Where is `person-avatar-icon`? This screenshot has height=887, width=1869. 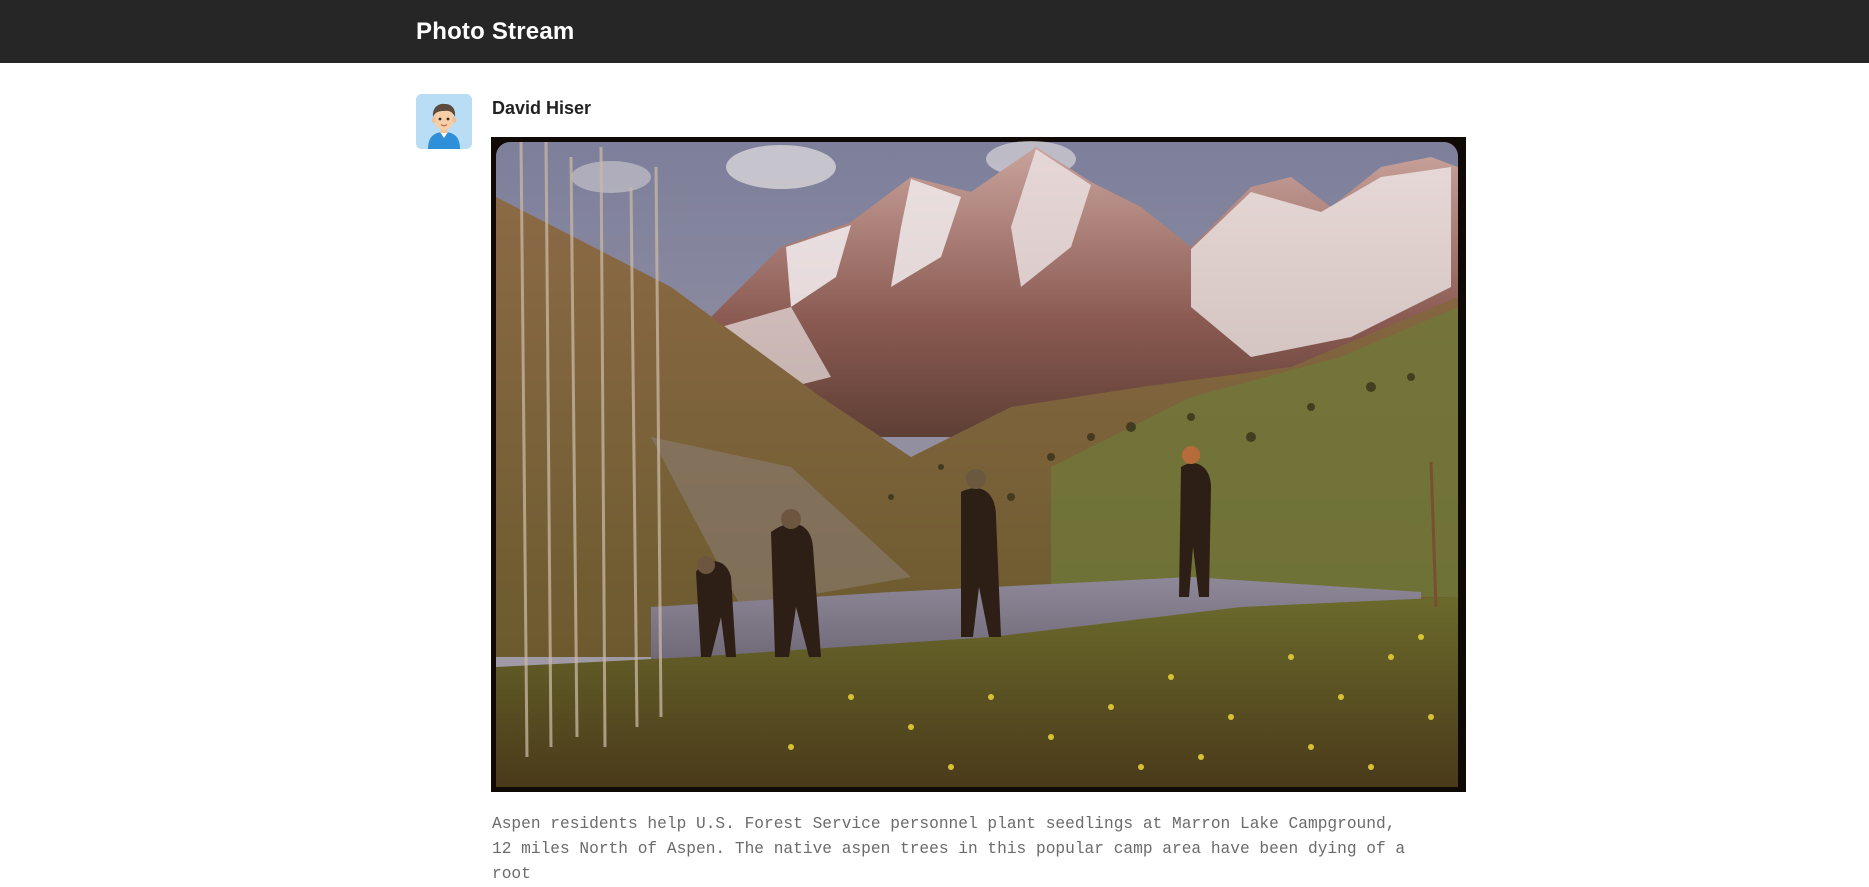
person-avatar-icon is located at coordinates (444, 121).